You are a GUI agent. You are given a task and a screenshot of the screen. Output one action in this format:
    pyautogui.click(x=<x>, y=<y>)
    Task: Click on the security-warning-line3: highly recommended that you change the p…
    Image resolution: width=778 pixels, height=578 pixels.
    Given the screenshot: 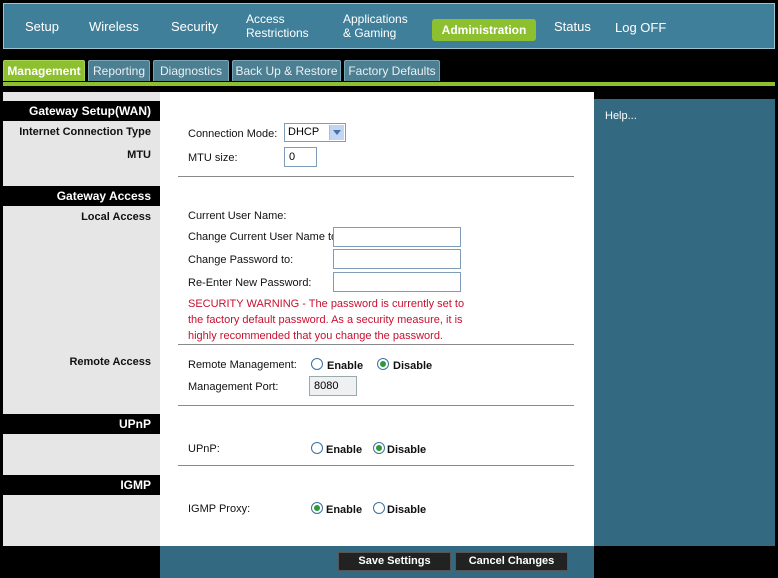 What is the action you would take?
    pyautogui.click(x=315, y=336)
    